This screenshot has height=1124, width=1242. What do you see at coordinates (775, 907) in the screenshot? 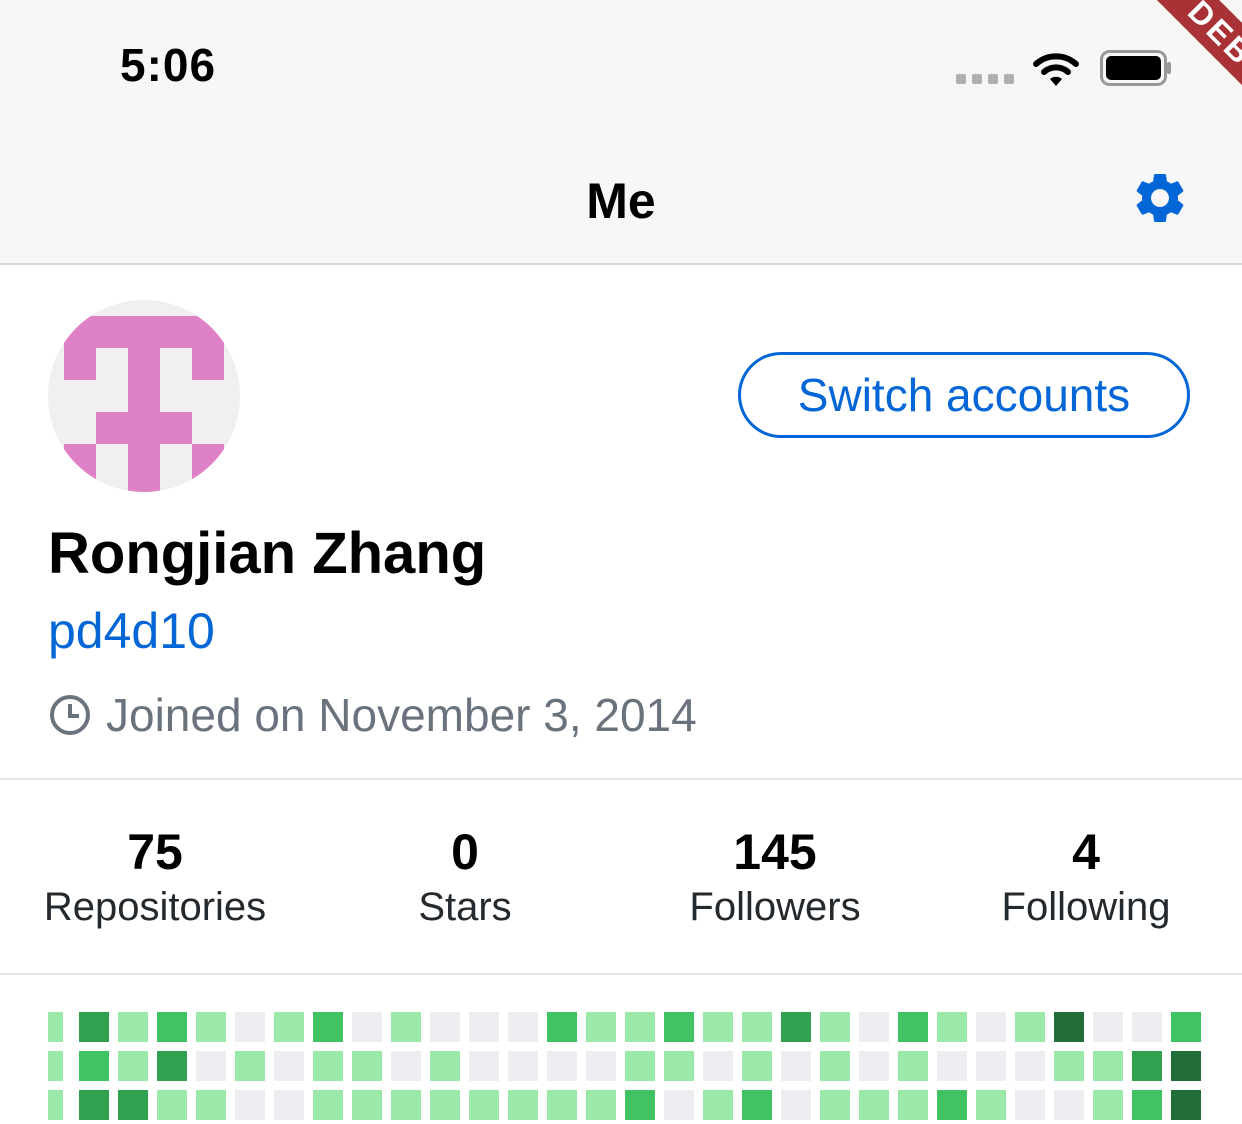
I see `stat-label: Followers` at bounding box center [775, 907].